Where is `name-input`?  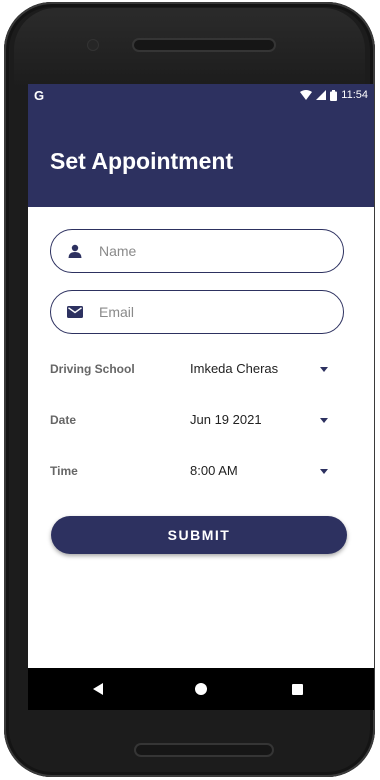 name-input is located at coordinates (209, 251).